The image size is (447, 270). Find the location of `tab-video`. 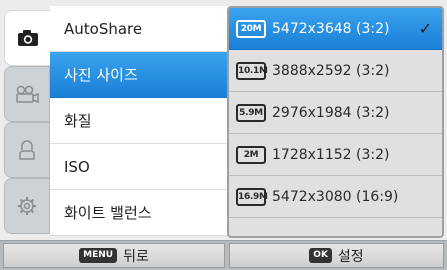

tab-video is located at coordinates (27, 94).